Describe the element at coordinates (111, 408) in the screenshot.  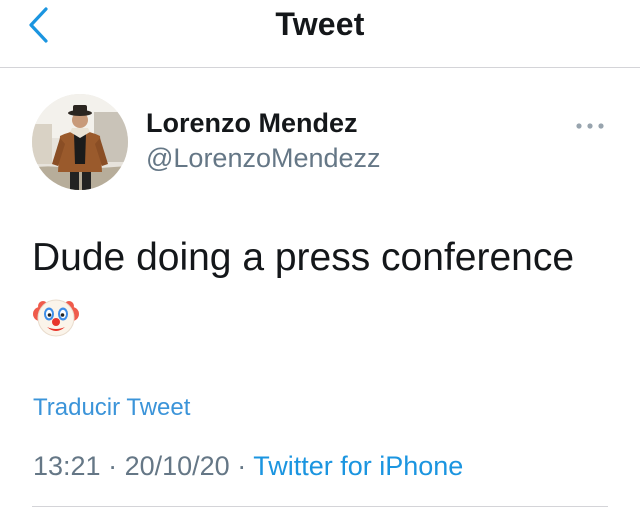
I see `translate-tweet-link: Traducir Tweet` at that location.